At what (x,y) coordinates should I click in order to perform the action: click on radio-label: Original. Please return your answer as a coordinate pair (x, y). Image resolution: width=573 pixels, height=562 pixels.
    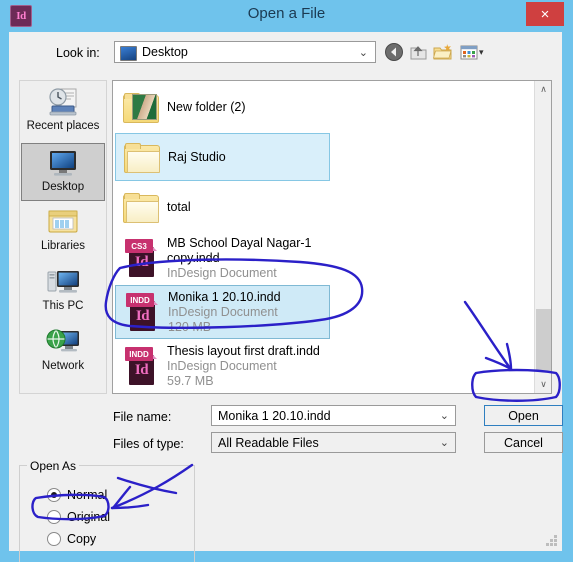
    Looking at the image, I should click on (89, 517).